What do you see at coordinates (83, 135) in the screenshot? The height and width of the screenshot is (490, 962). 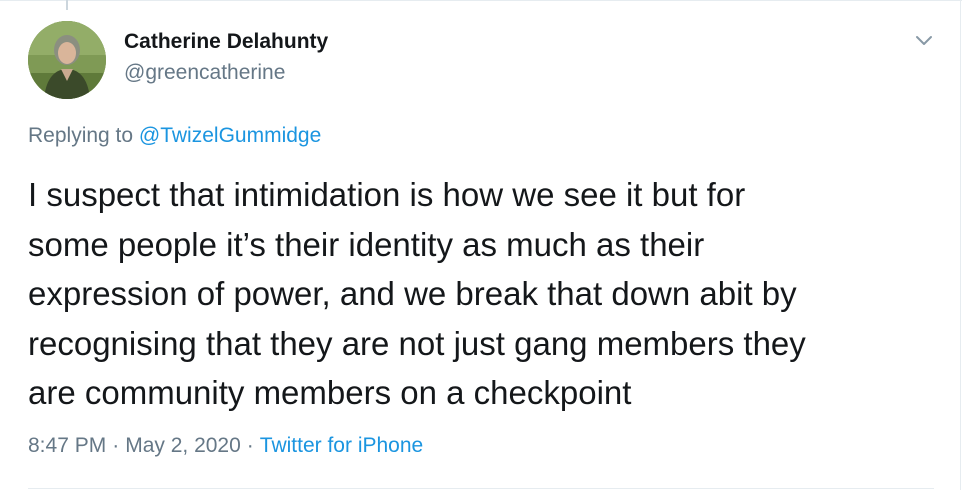 I see `reply-prefix: Replying to` at bounding box center [83, 135].